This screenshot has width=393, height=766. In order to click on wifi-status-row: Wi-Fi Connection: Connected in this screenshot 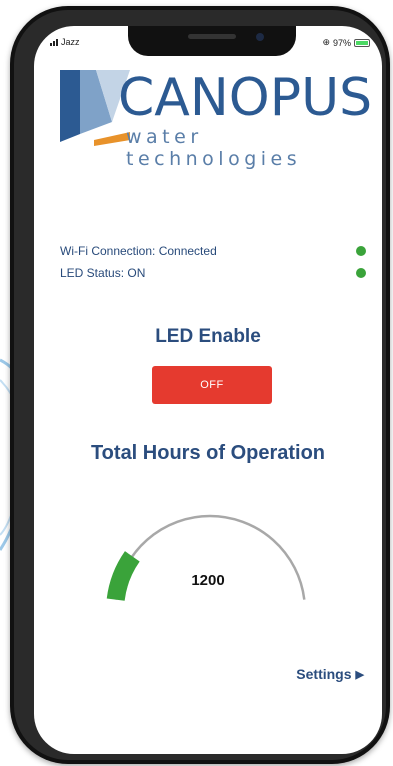, I will do `click(213, 251)`.